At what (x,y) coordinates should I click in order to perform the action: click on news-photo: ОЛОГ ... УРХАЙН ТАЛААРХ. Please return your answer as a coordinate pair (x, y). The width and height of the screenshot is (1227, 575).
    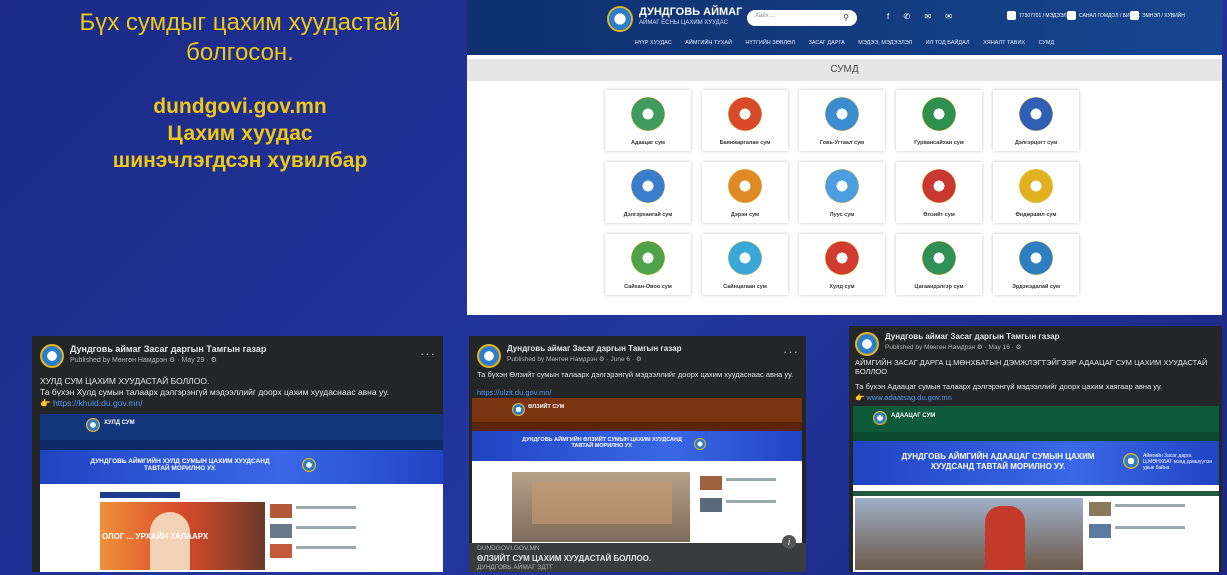
    Looking at the image, I should click on (182, 536).